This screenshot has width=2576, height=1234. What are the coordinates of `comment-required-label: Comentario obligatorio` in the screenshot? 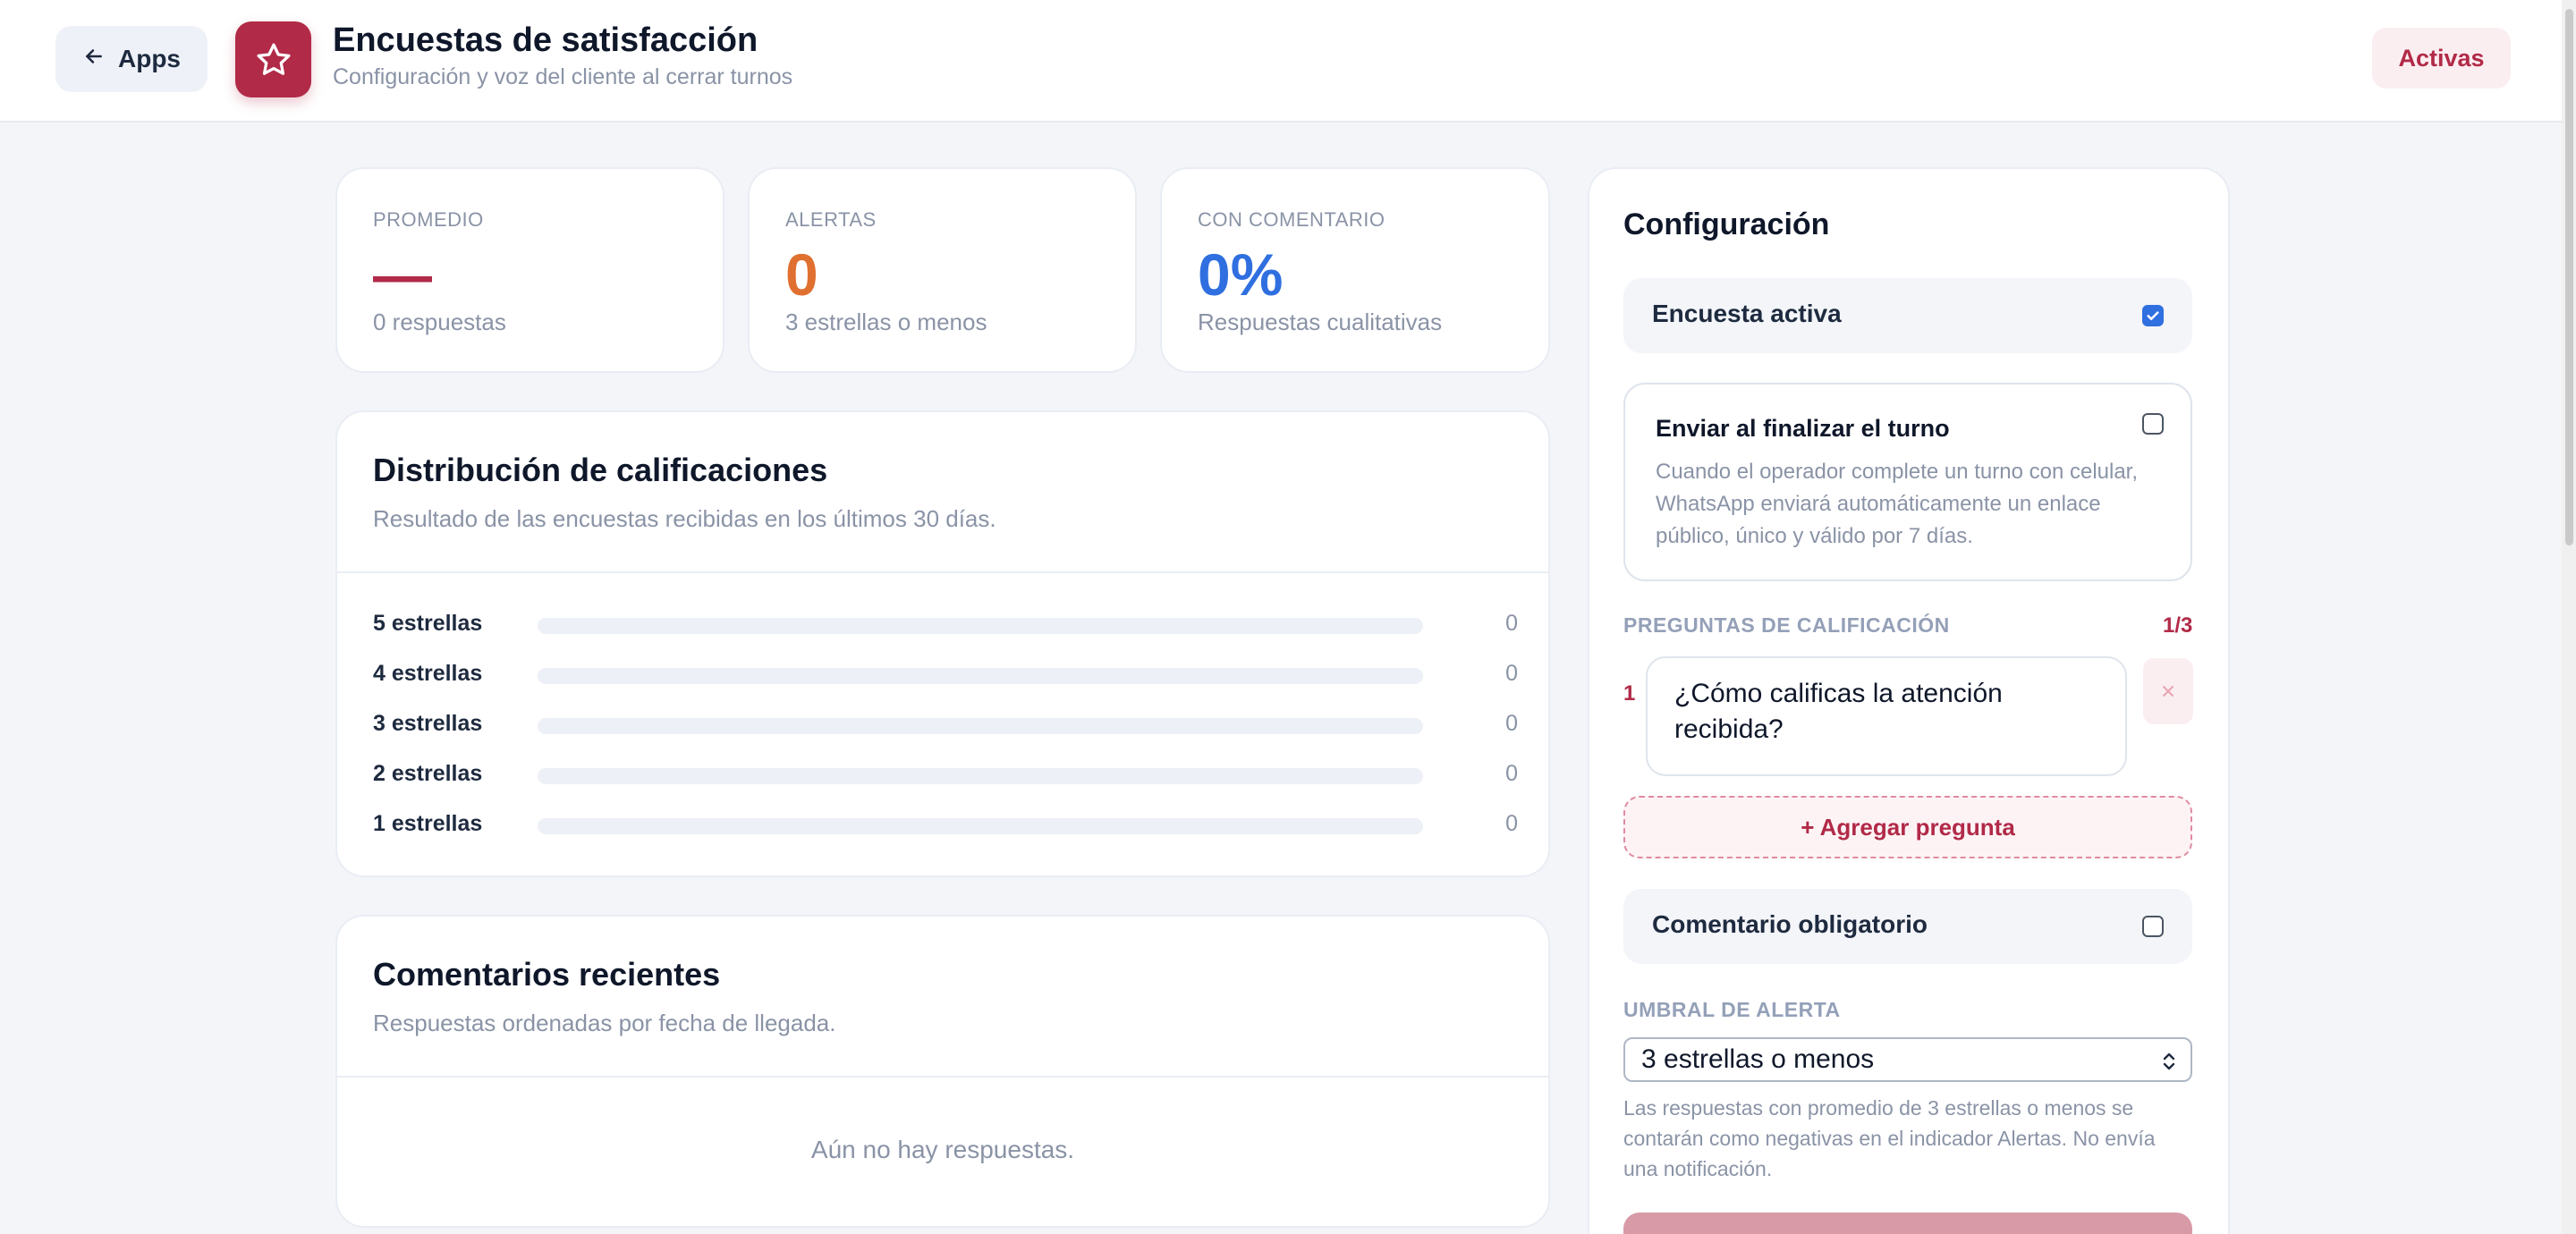 It's located at (1790, 924).